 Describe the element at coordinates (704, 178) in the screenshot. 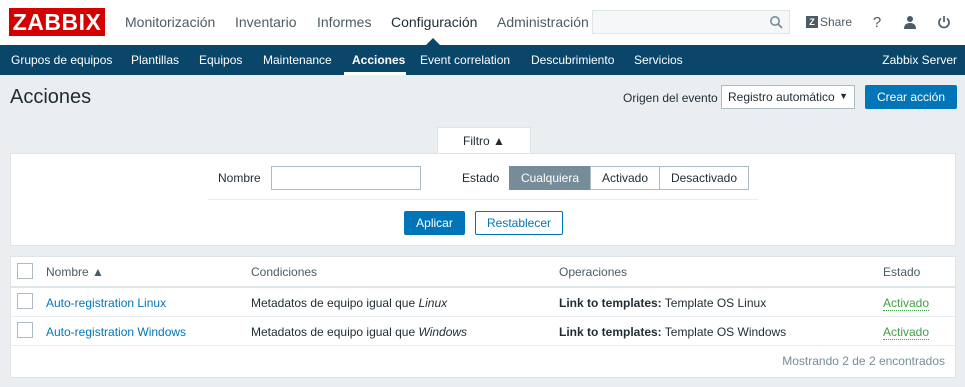

I see `state-disabled-radio: Desactivado` at that location.